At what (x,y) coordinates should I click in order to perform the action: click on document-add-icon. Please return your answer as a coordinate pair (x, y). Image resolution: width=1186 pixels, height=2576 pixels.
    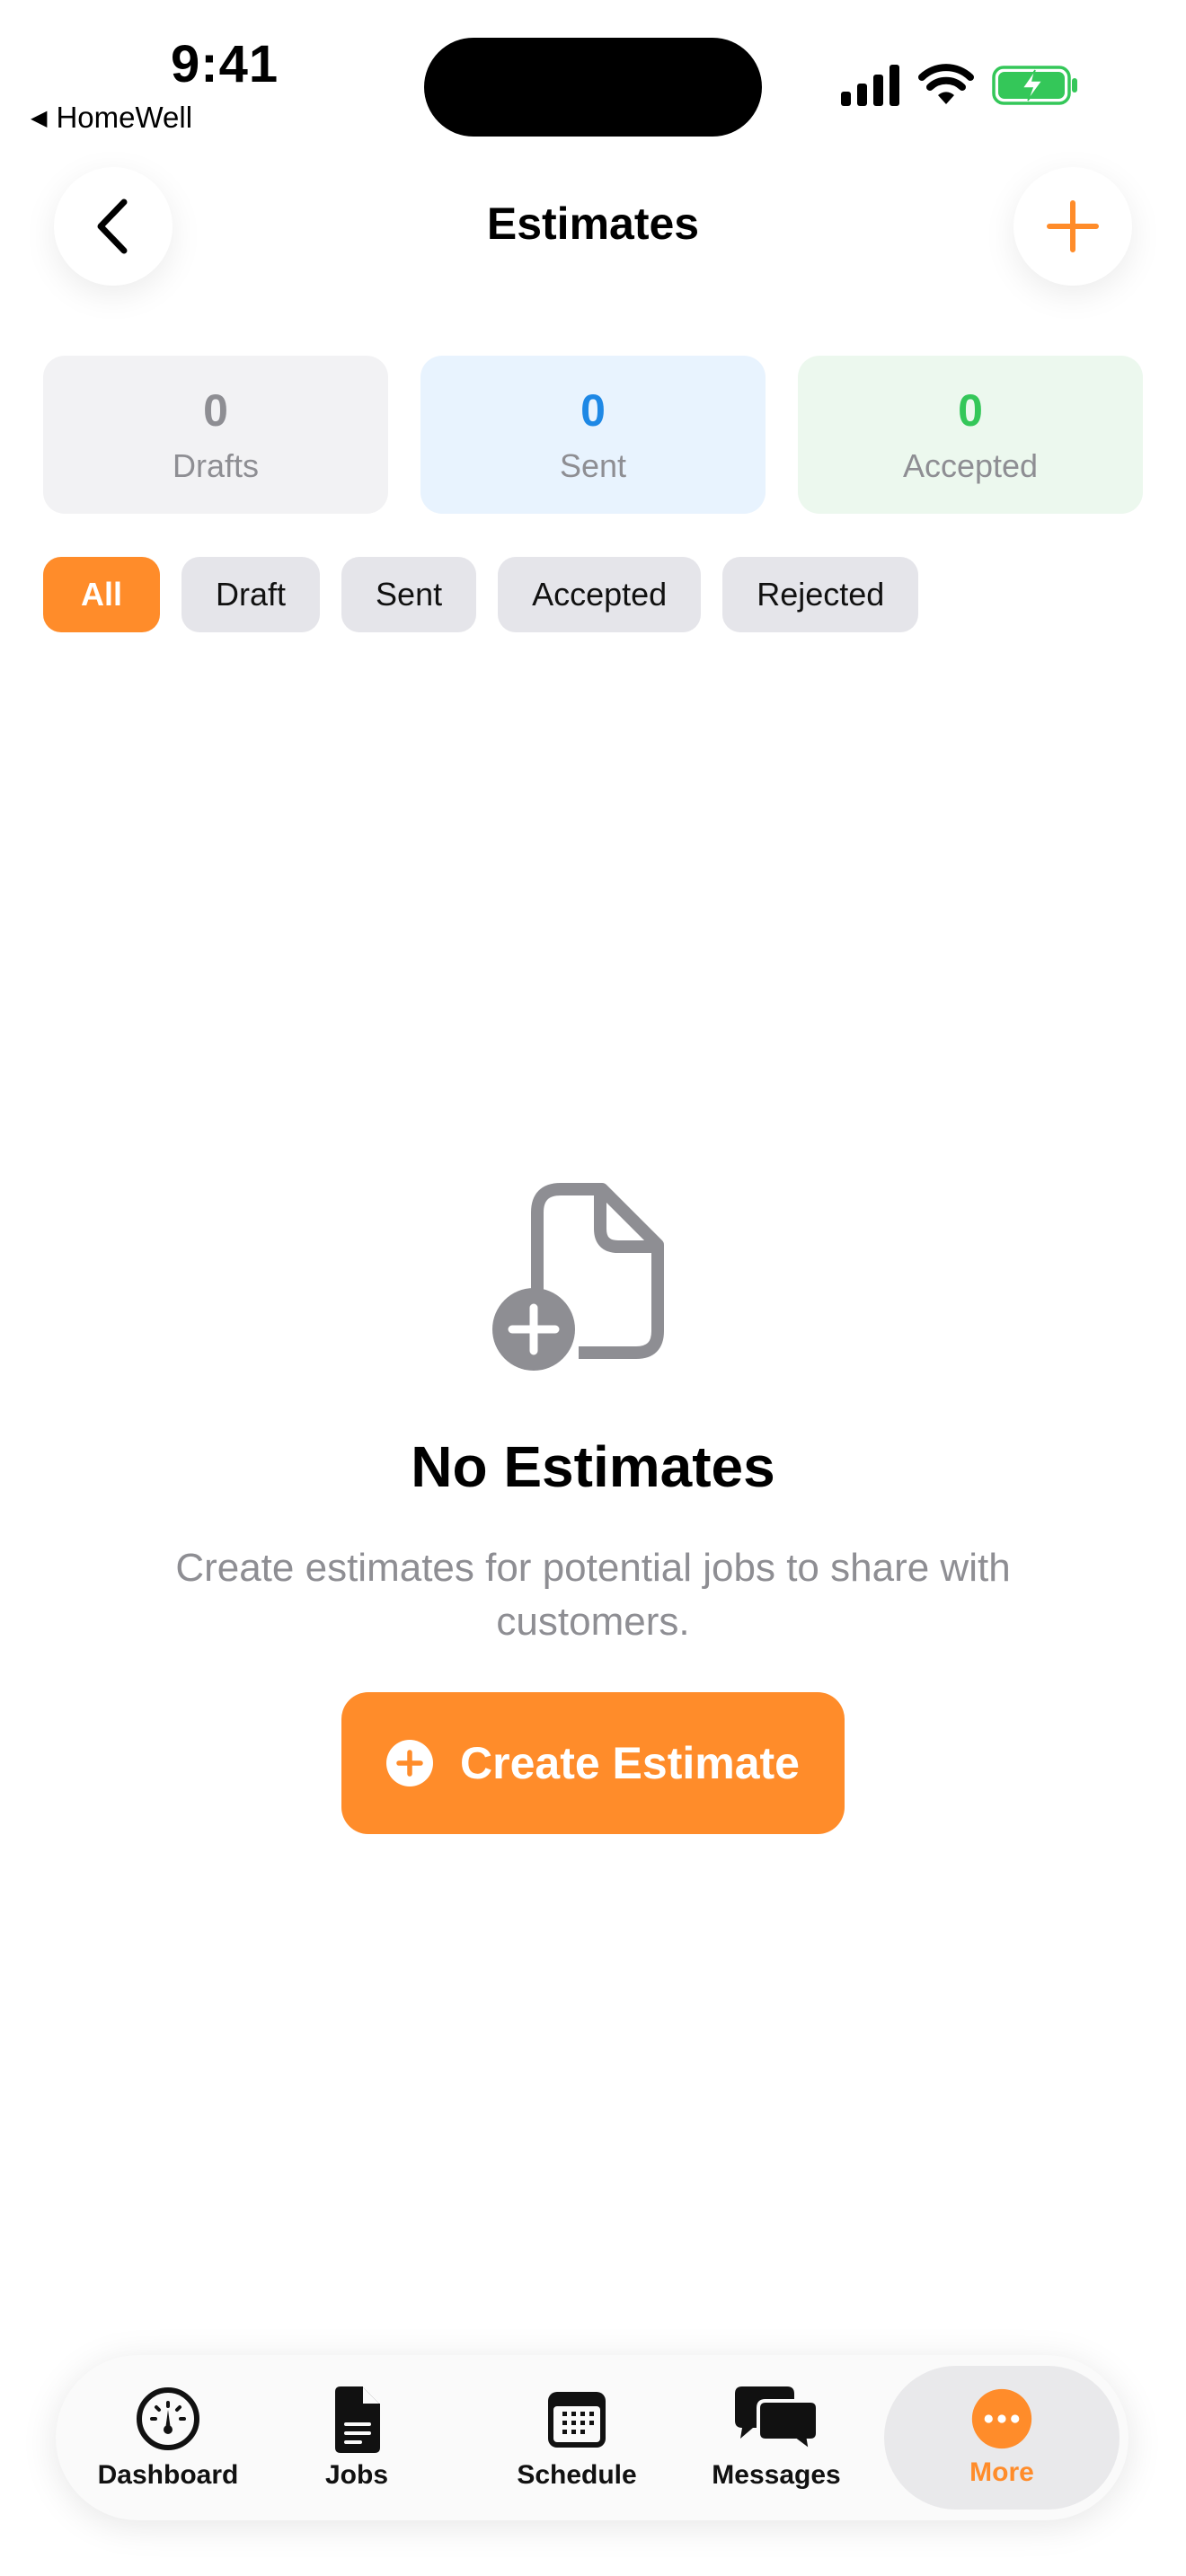
    Looking at the image, I should click on (578, 1277).